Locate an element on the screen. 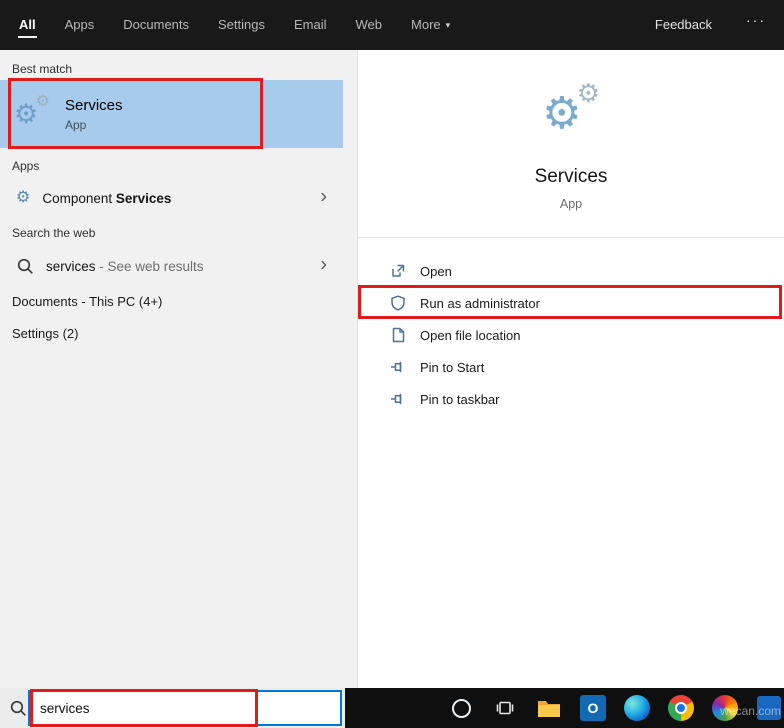  chevron-down-icon: ▾ is located at coordinates (448, 25).